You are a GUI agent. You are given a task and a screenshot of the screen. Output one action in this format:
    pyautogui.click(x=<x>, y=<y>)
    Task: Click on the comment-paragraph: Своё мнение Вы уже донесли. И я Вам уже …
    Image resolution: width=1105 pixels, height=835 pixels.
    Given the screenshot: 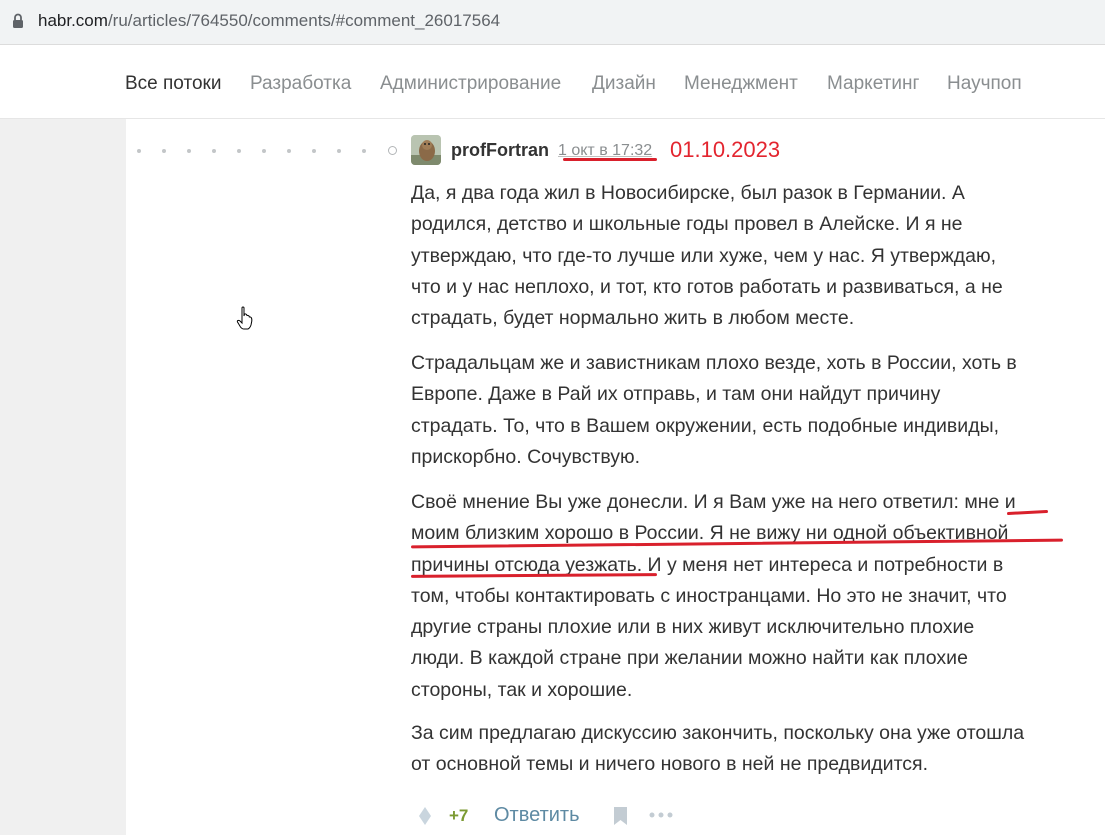 What is the action you would take?
    pyautogui.click(x=713, y=596)
    